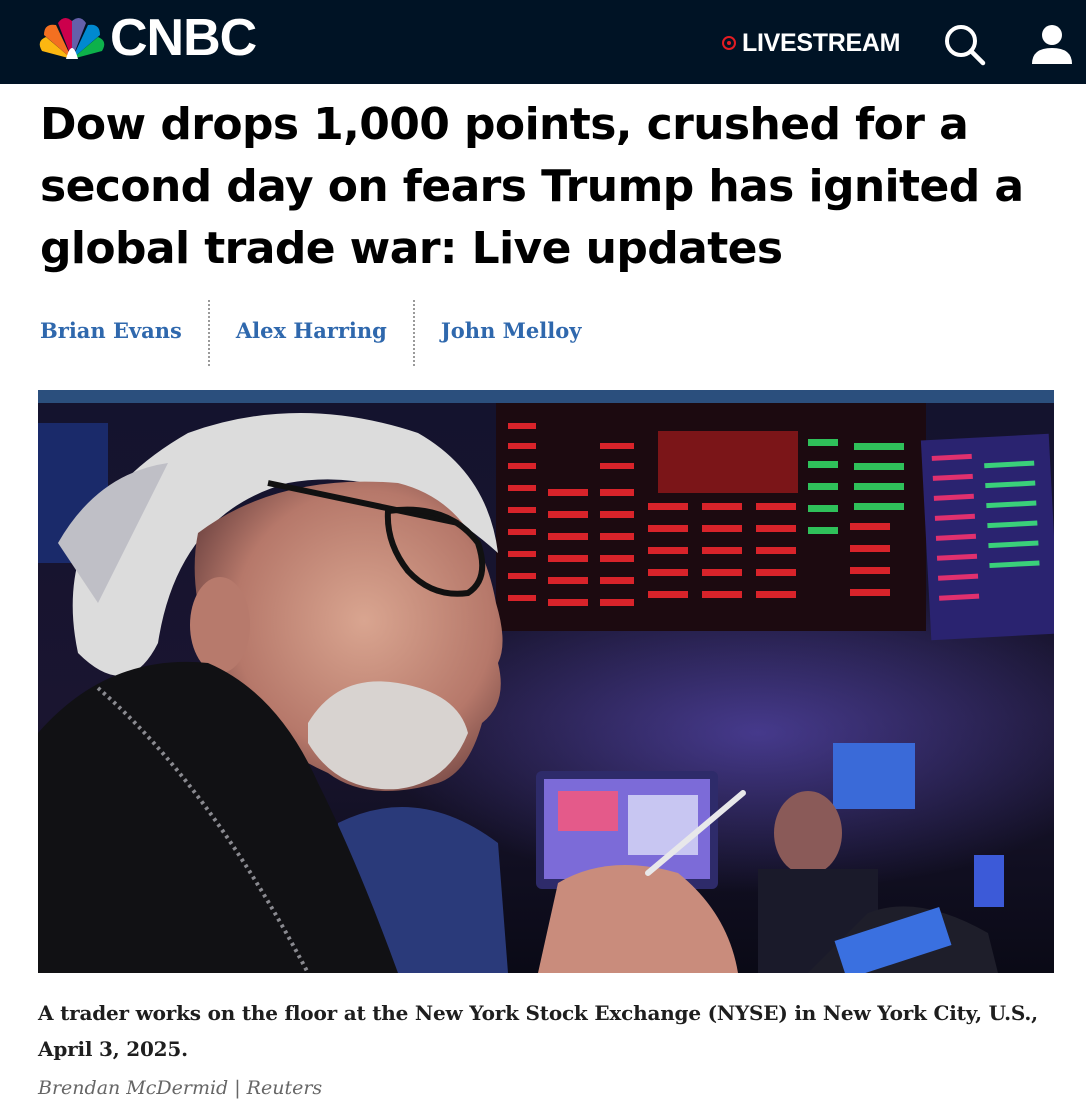 The image size is (1086, 1116). Describe the element at coordinates (821, 42) in the screenshot. I see `livestream-label: LIVESTREAM` at that location.